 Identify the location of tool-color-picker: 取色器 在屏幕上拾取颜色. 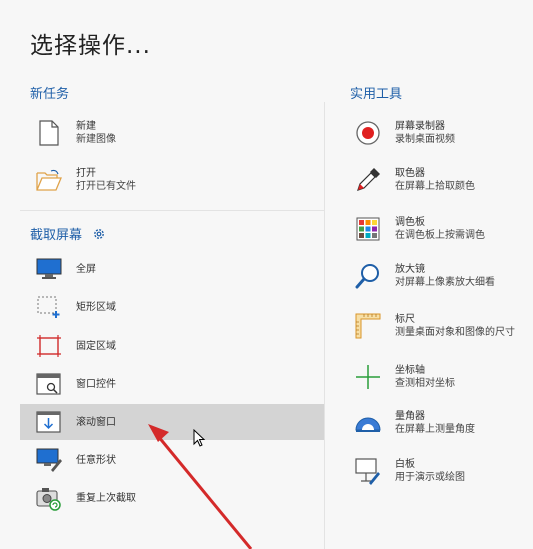
(442, 180).